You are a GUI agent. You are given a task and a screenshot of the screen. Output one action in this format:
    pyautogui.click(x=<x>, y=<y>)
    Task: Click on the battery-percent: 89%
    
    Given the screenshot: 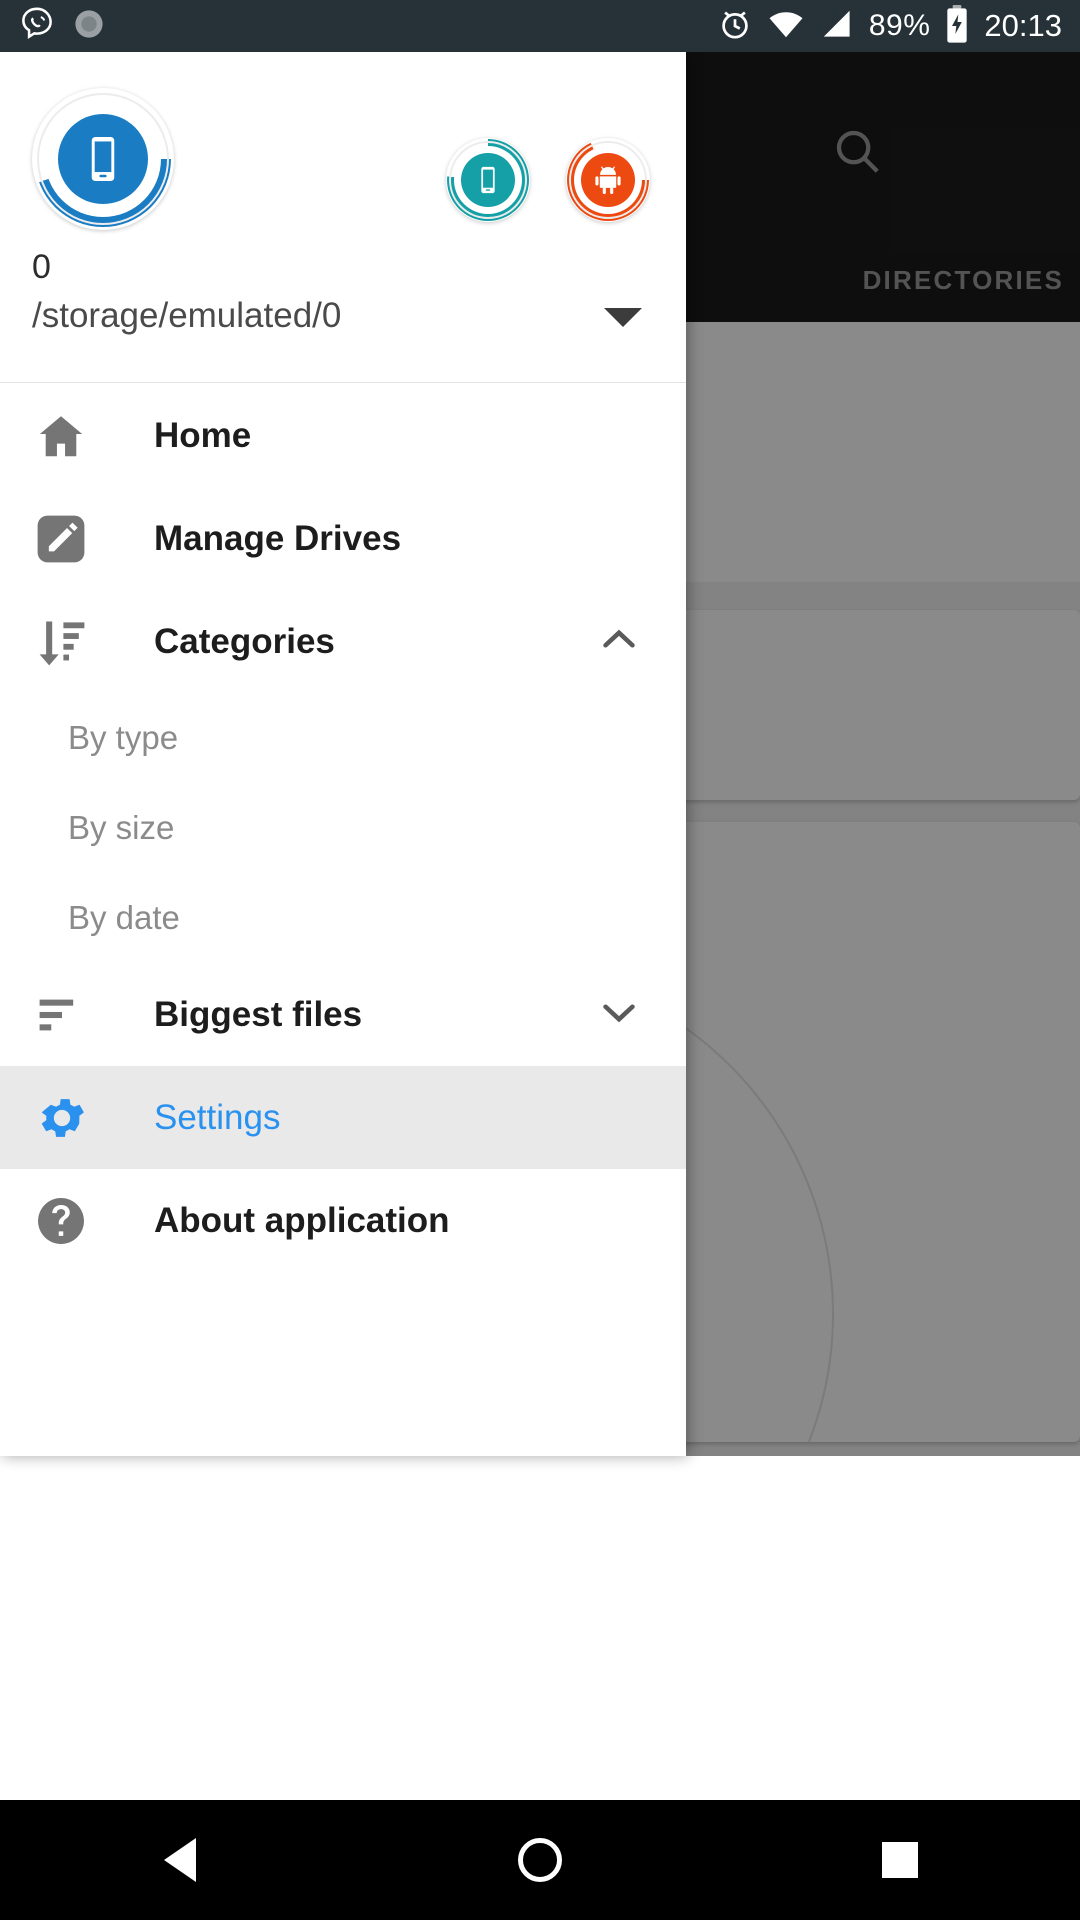 What is the action you would take?
    pyautogui.click(x=899, y=25)
    